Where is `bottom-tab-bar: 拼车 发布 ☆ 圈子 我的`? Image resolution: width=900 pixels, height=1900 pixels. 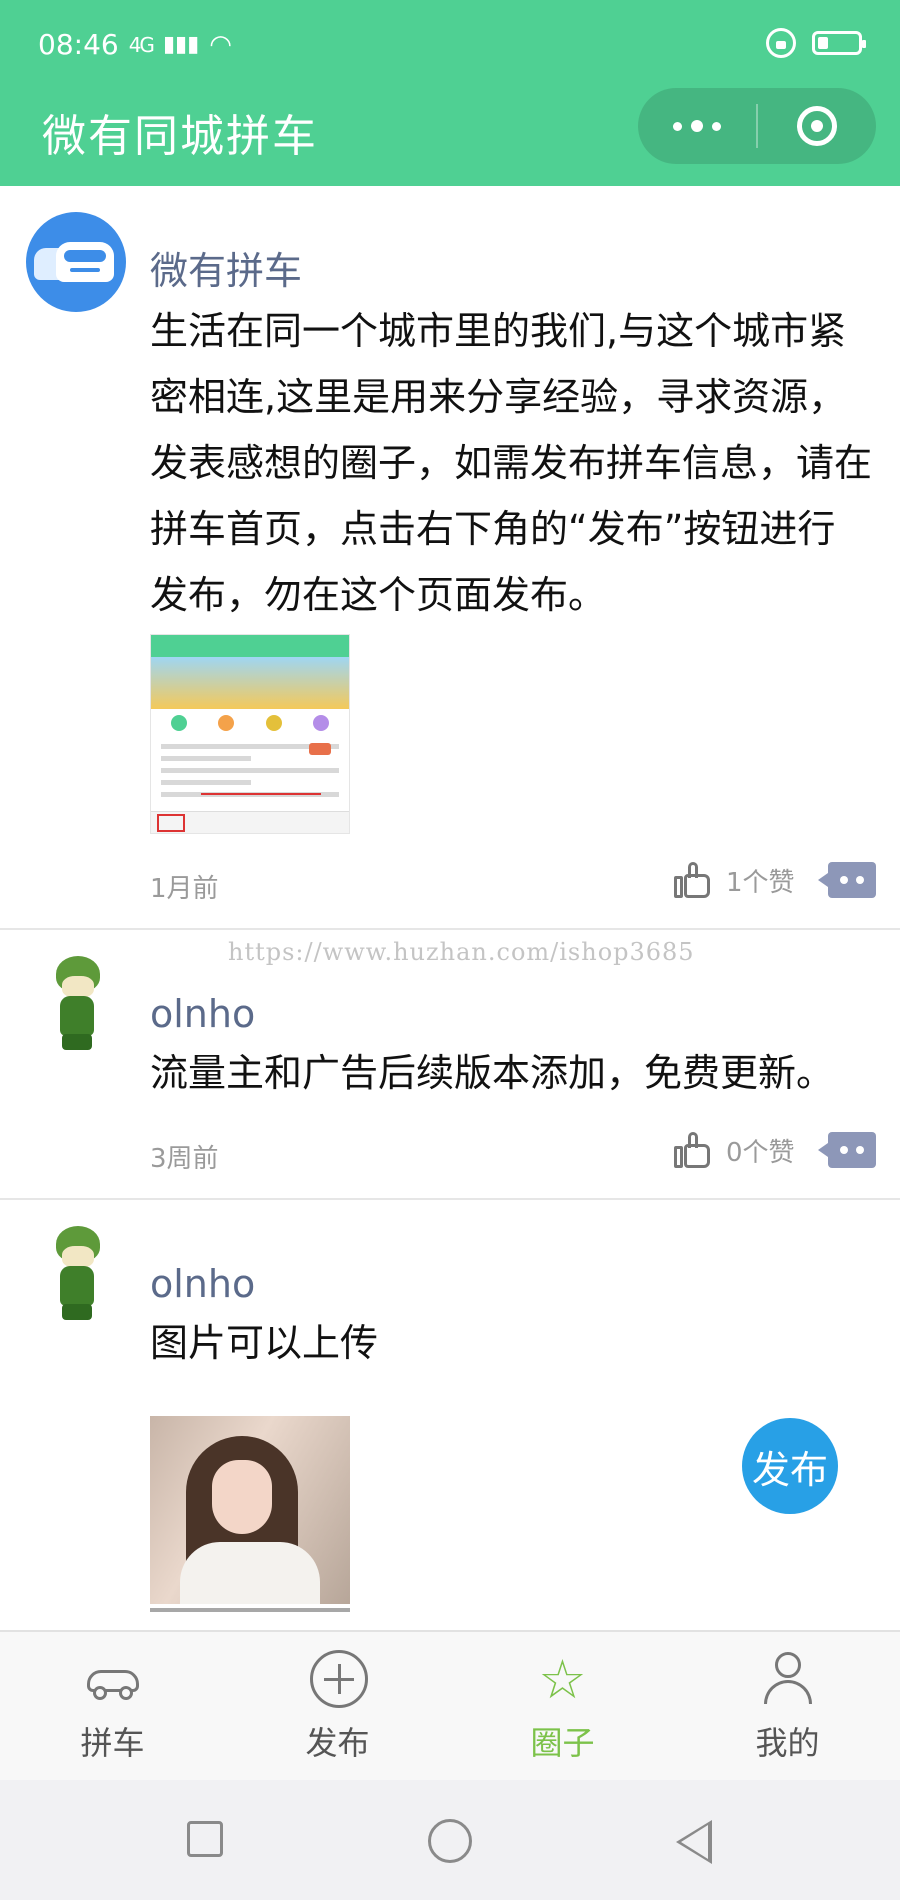 bottom-tab-bar: 拼车 发布 ☆ 圈子 我的 is located at coordinates (450, 1705).